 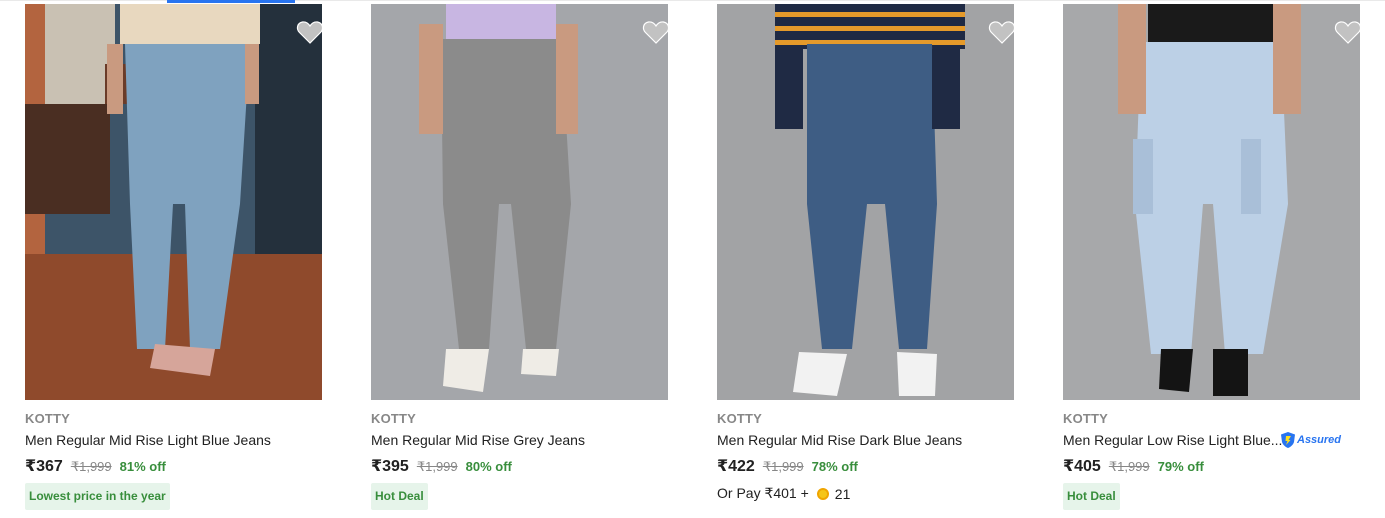 I want to click on price-row: ₹395 ₹1,999 80% off, so click(x=441, y=466).